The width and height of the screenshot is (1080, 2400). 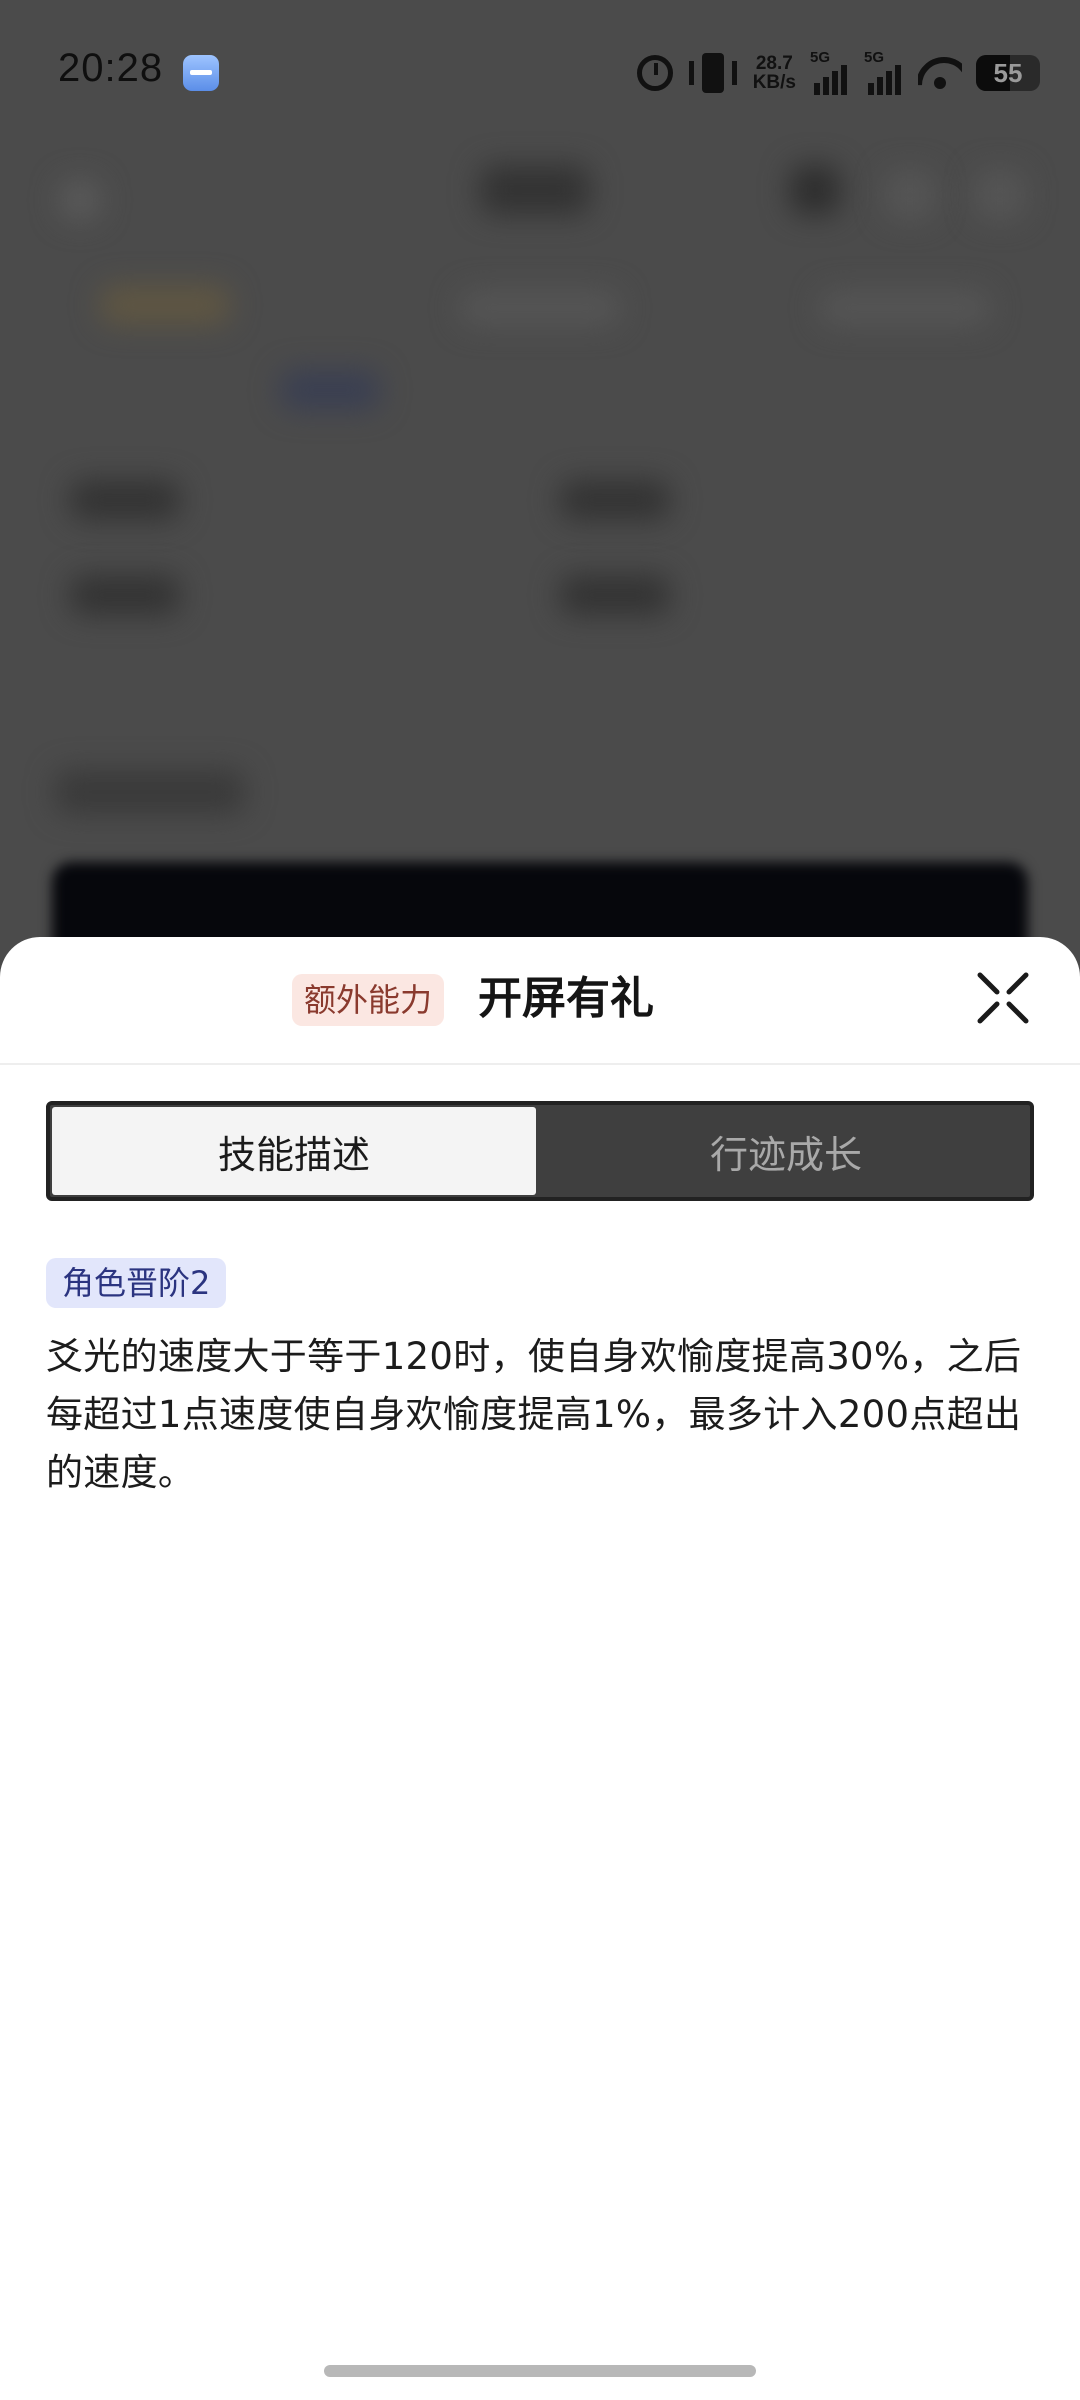 I want to click on sheet-title: 开屏有礼, so click(x=566, y=998).